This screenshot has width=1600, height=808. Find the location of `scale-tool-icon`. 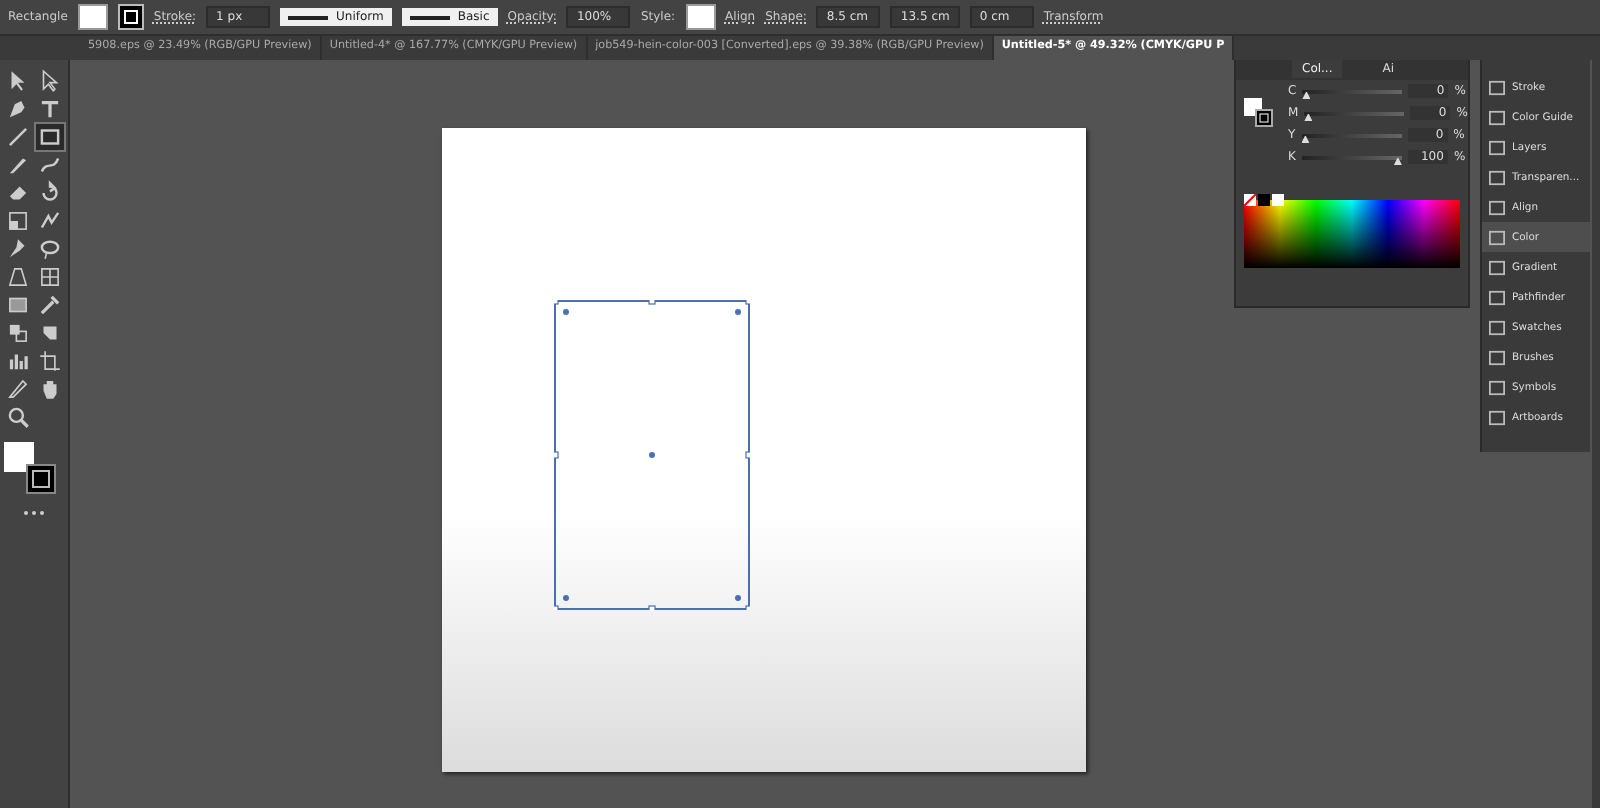

scale-tool-icon is located at coordinates (18, 221).